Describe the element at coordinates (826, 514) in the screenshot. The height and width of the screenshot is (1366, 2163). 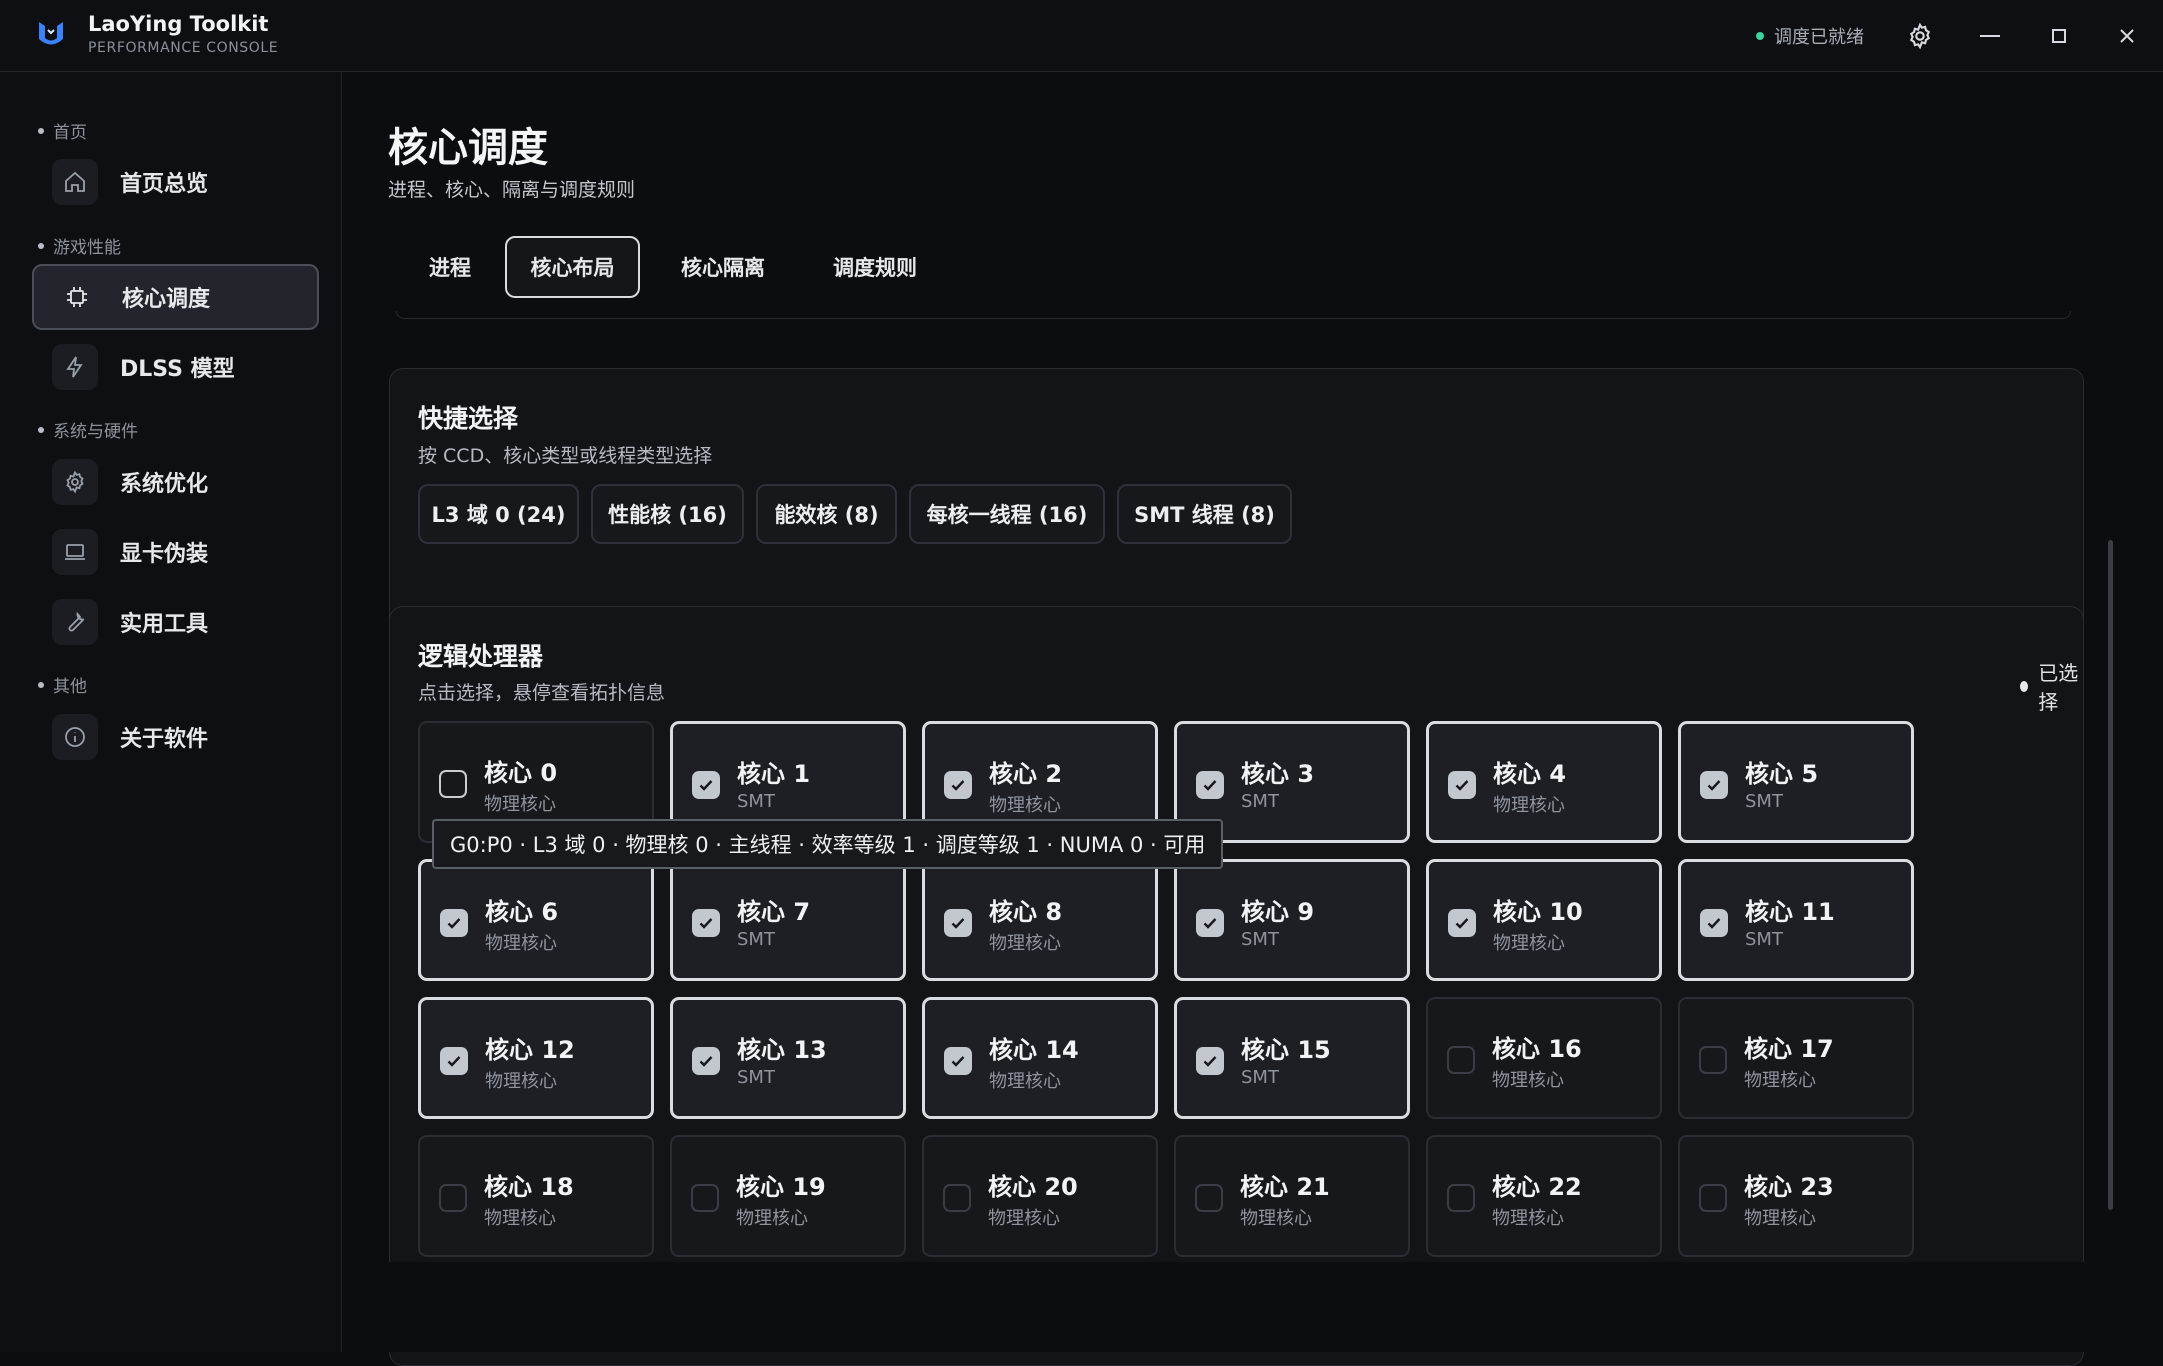
I see `chip-efficiency-cores: 能效核 (8)` at that location.